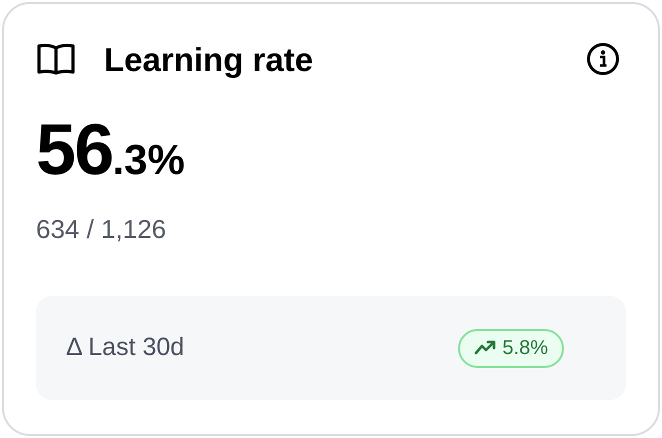  I want to click on info-icon, so click(603, 59).